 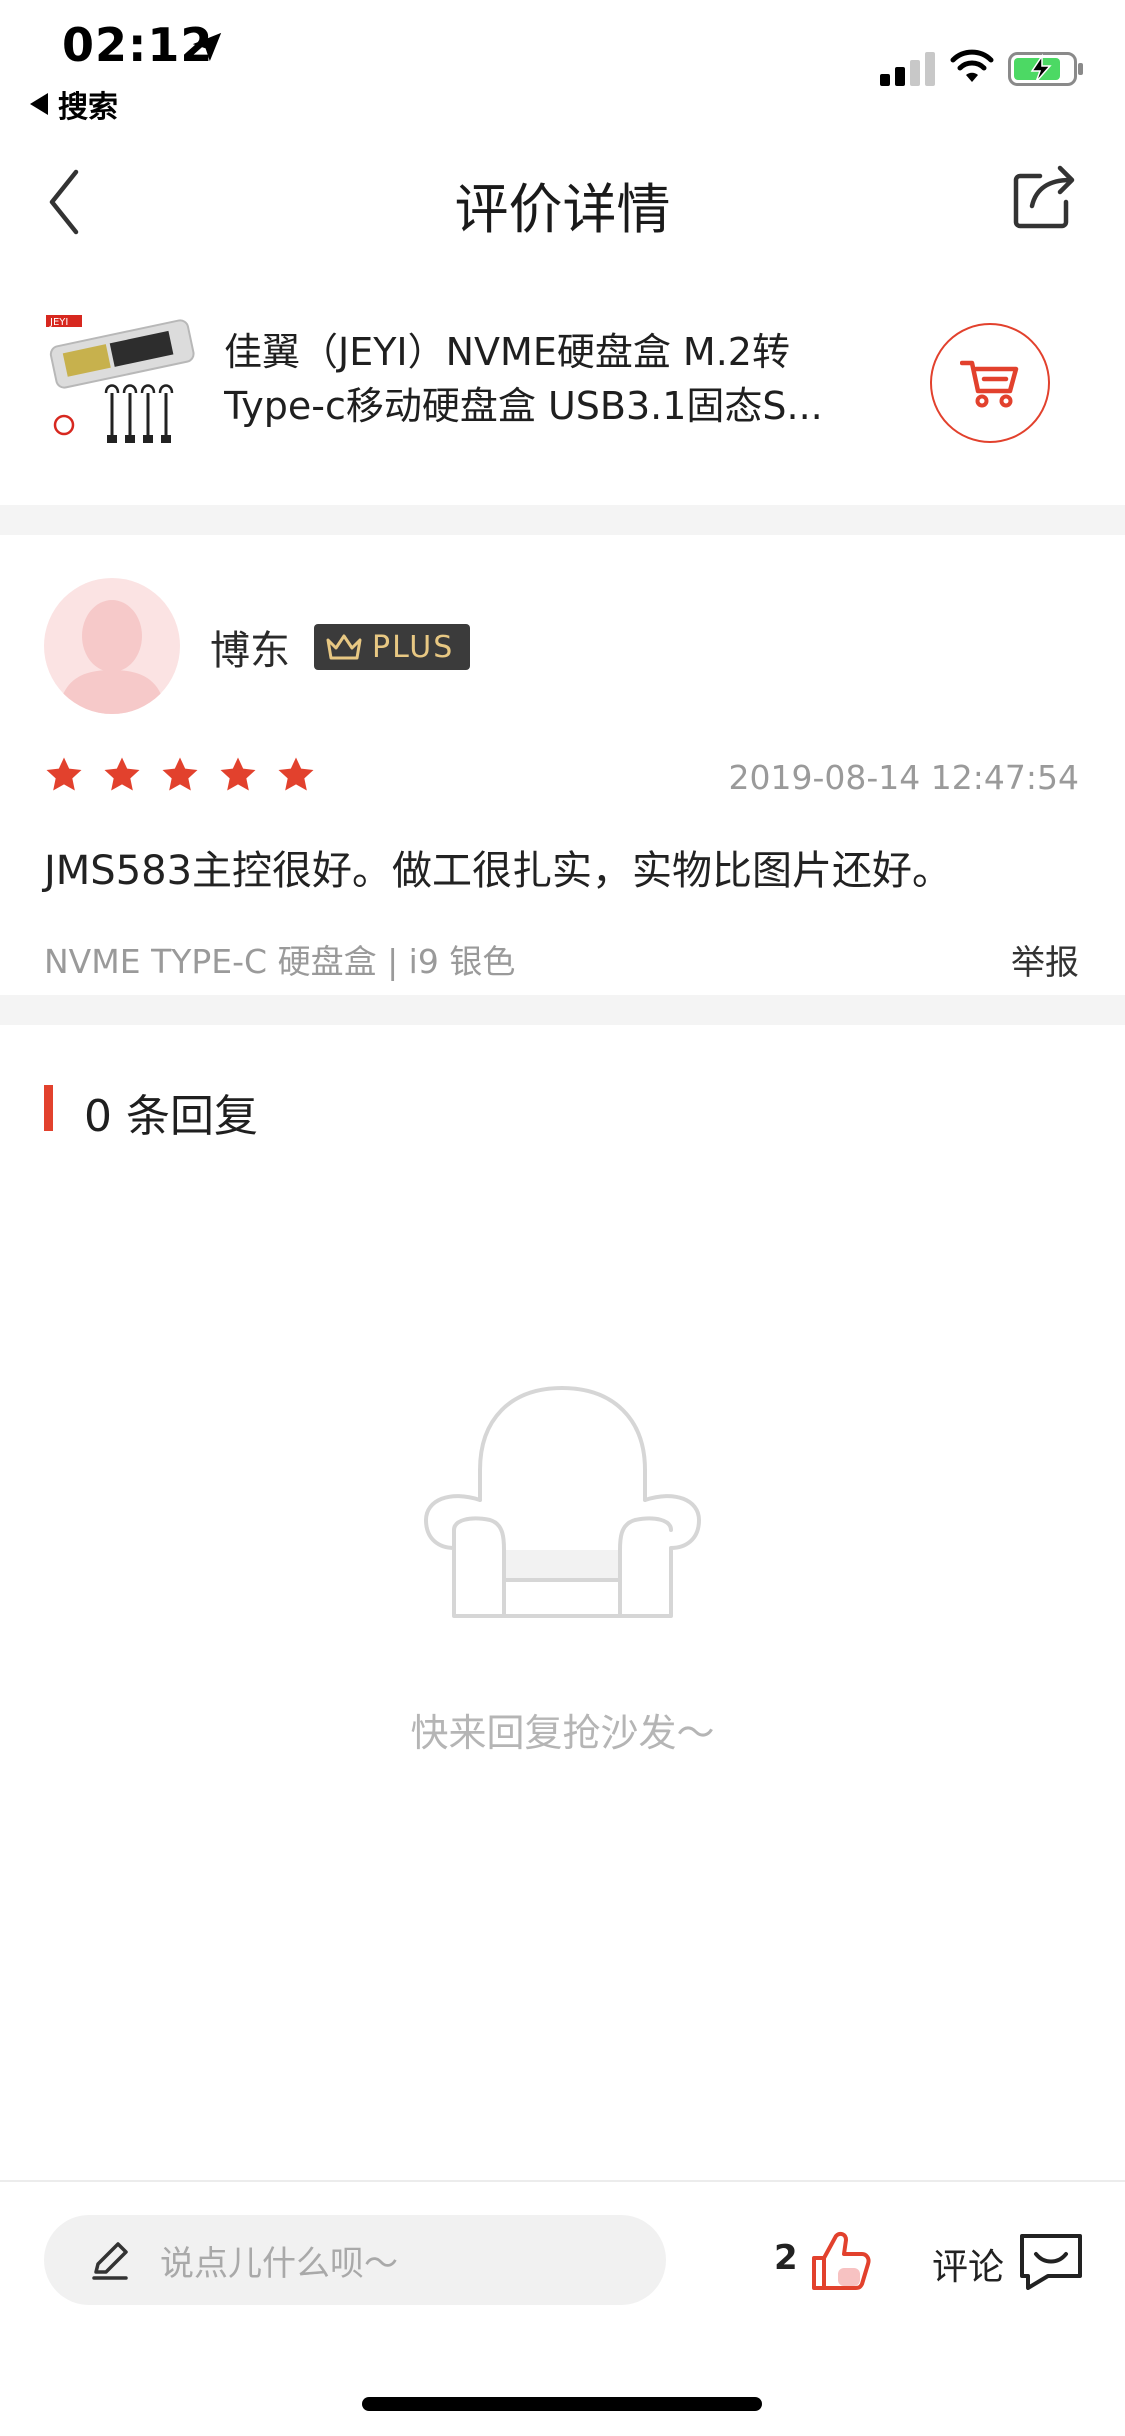 What do you see at coordinates (48, 1108) in the screenshot?
I see `section-accent-bar` at bounding box center [48, 1108].